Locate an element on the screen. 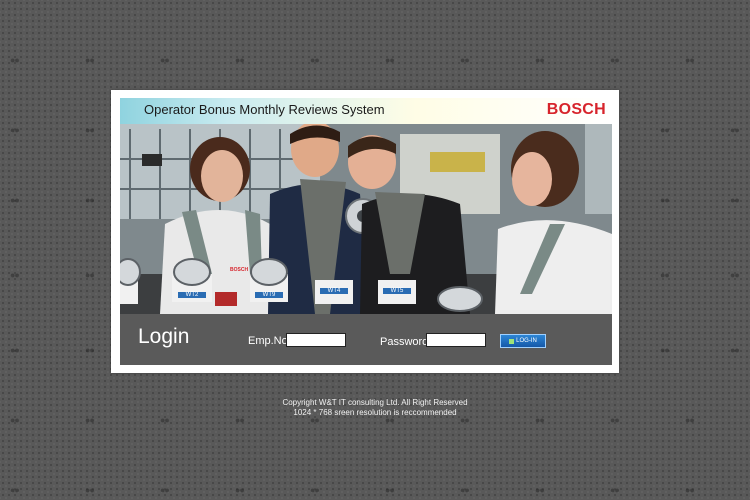 The height and width of the screenshot is (500, 750). login-button: LOG-IN is located at coordinates (523, 341).